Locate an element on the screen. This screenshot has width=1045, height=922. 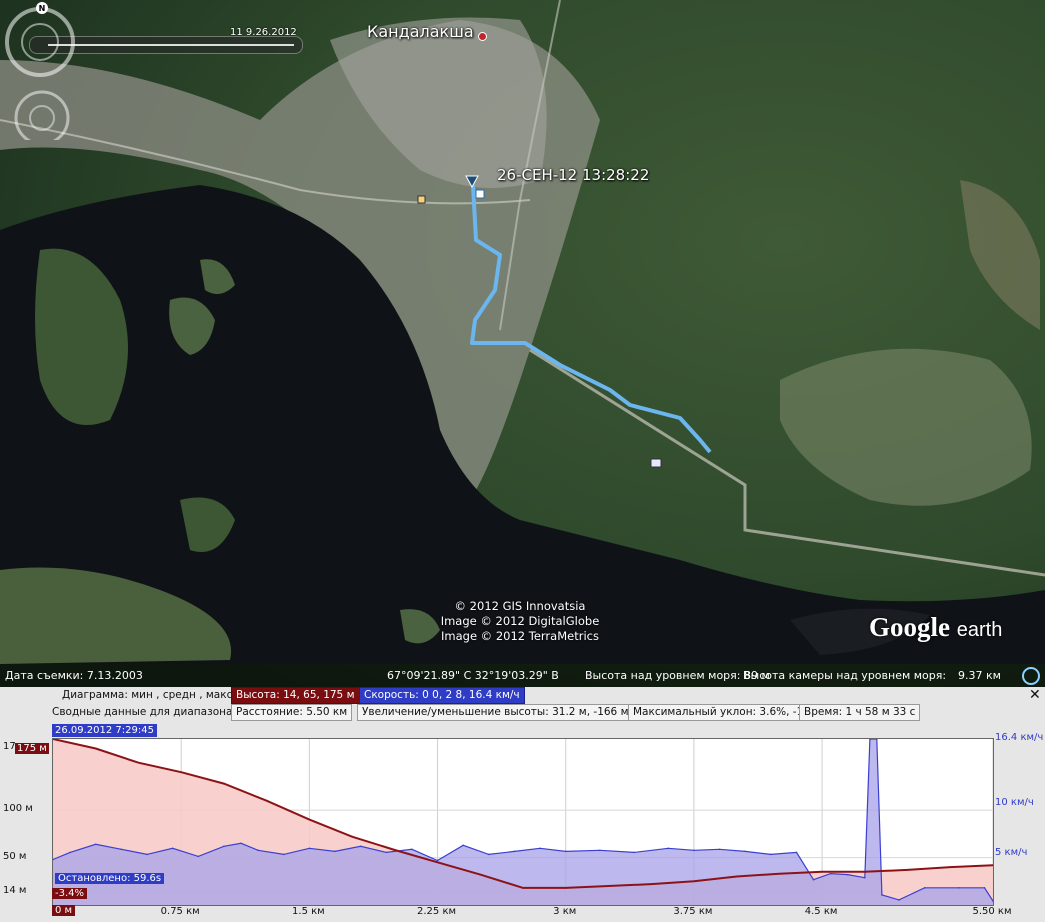
x-tick-7: 5.50 км is located at coordinates (992, 911).